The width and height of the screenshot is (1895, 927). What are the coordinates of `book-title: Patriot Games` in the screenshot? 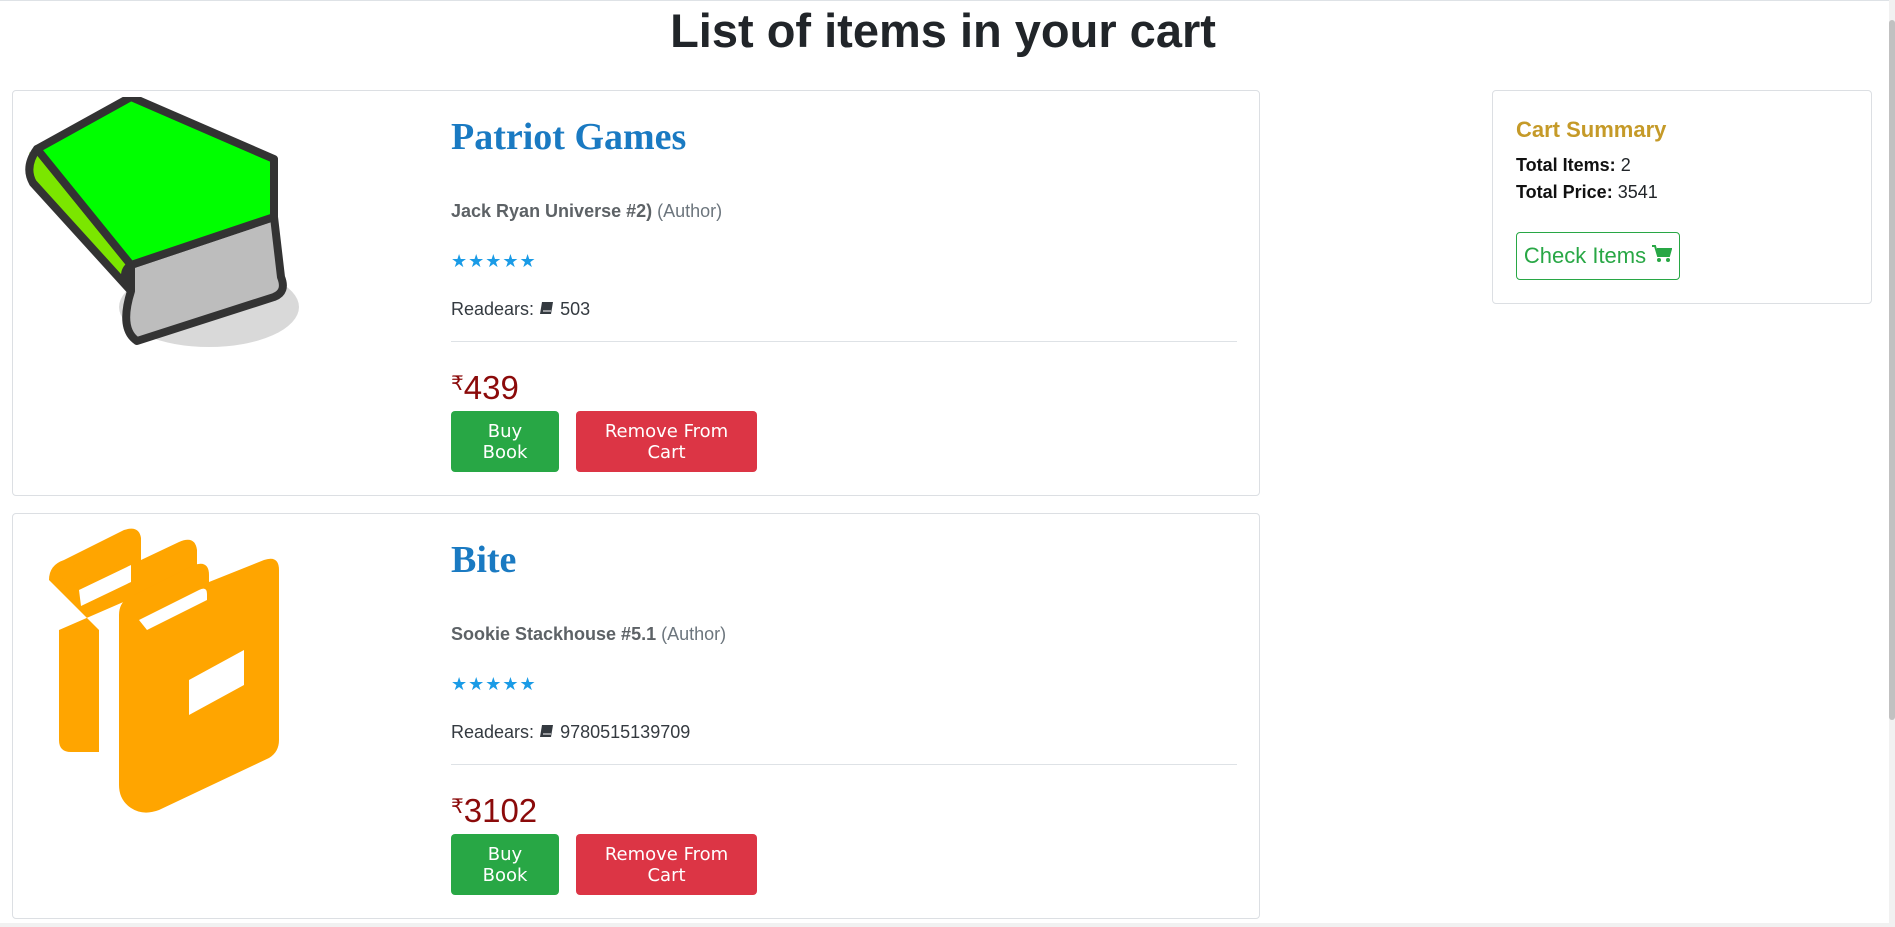 It's located at (568, 137).